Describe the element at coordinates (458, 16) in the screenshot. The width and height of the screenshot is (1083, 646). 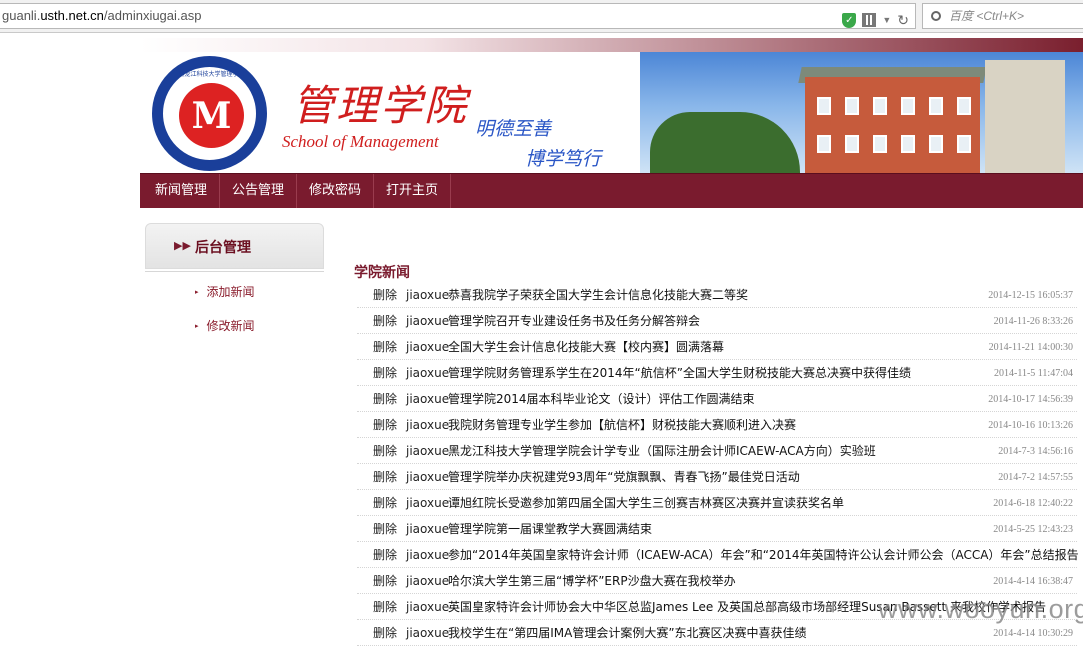
I see `address-bar: guanli.usth.net.cn/adminxiugai.asp ✓ ▼ ↻` at that location.